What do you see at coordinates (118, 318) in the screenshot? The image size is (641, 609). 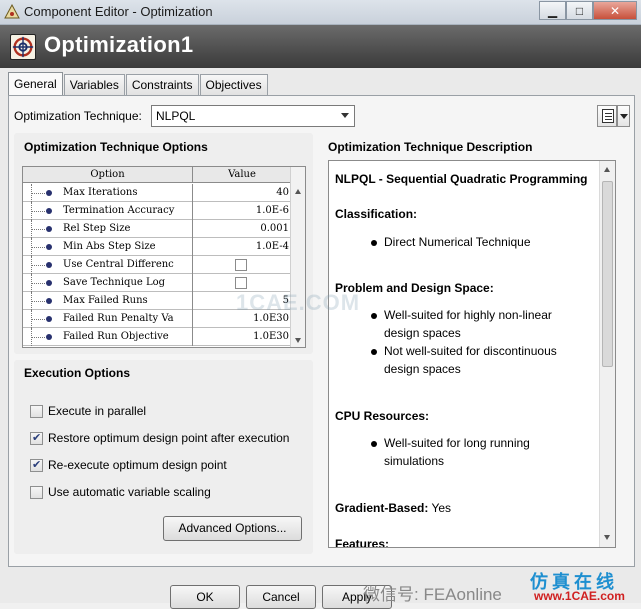 I see `option-name: Failed Run Penalty Va` at bounding box center [118, 318].